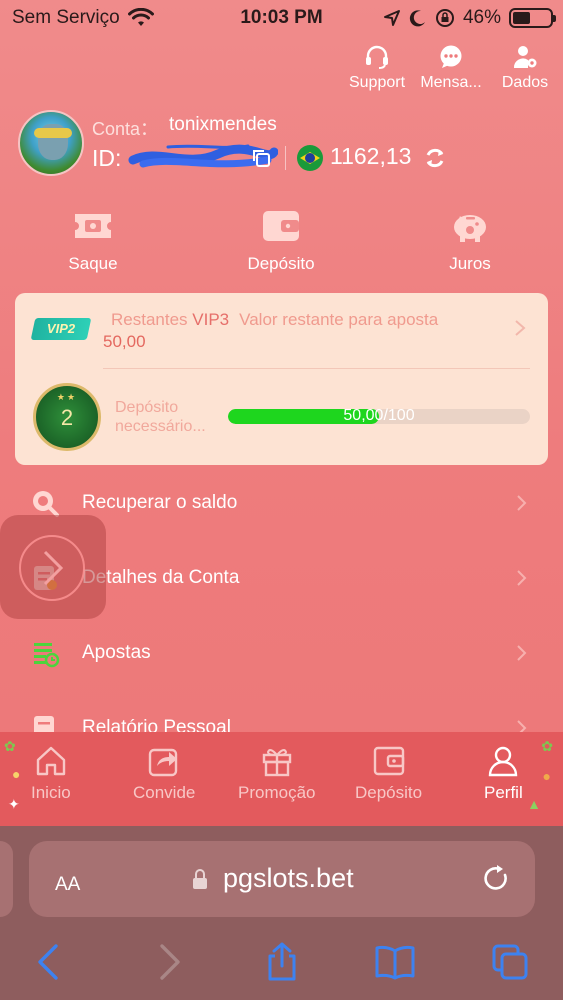 This screenshot has width=563, height=1000. I want to click on menu-item-label: Apostas, so click(116, 652).